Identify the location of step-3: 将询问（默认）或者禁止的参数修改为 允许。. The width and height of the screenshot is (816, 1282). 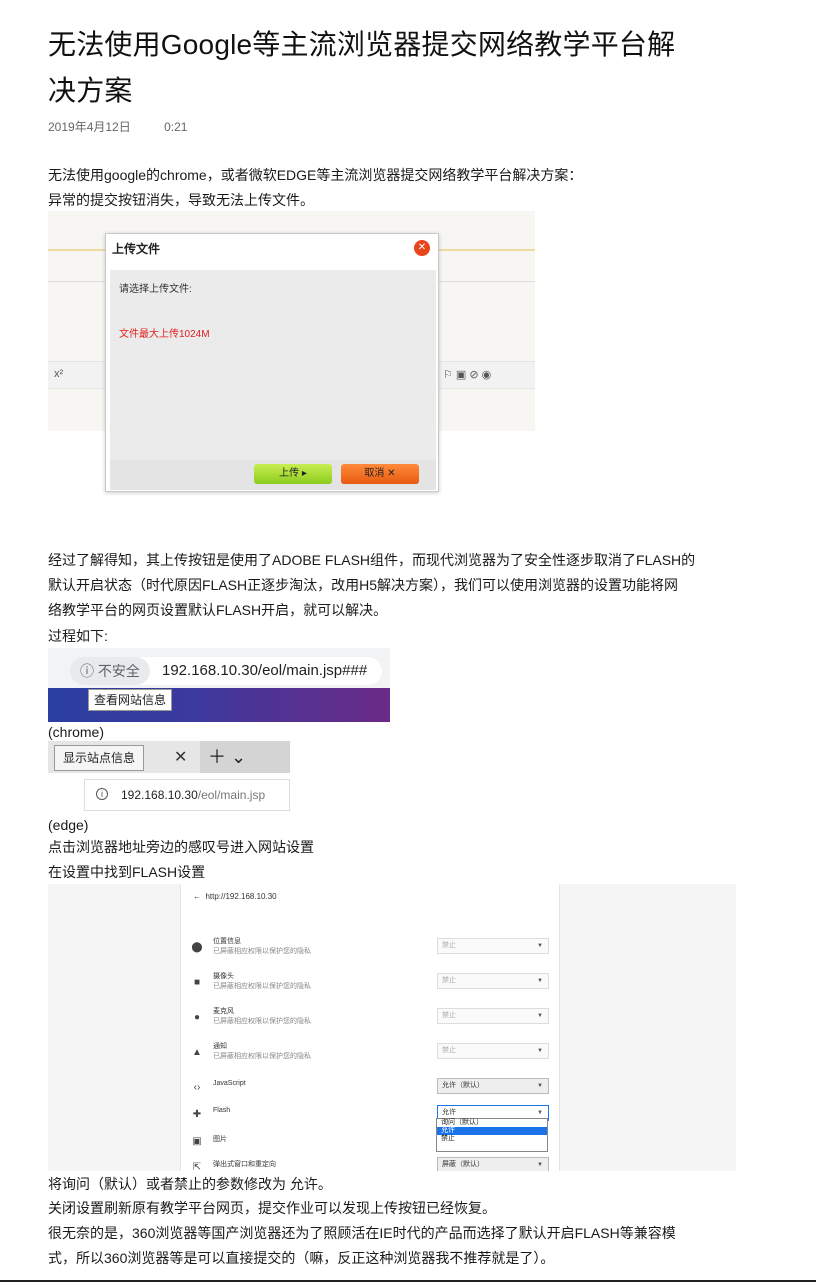
(190, 1184).